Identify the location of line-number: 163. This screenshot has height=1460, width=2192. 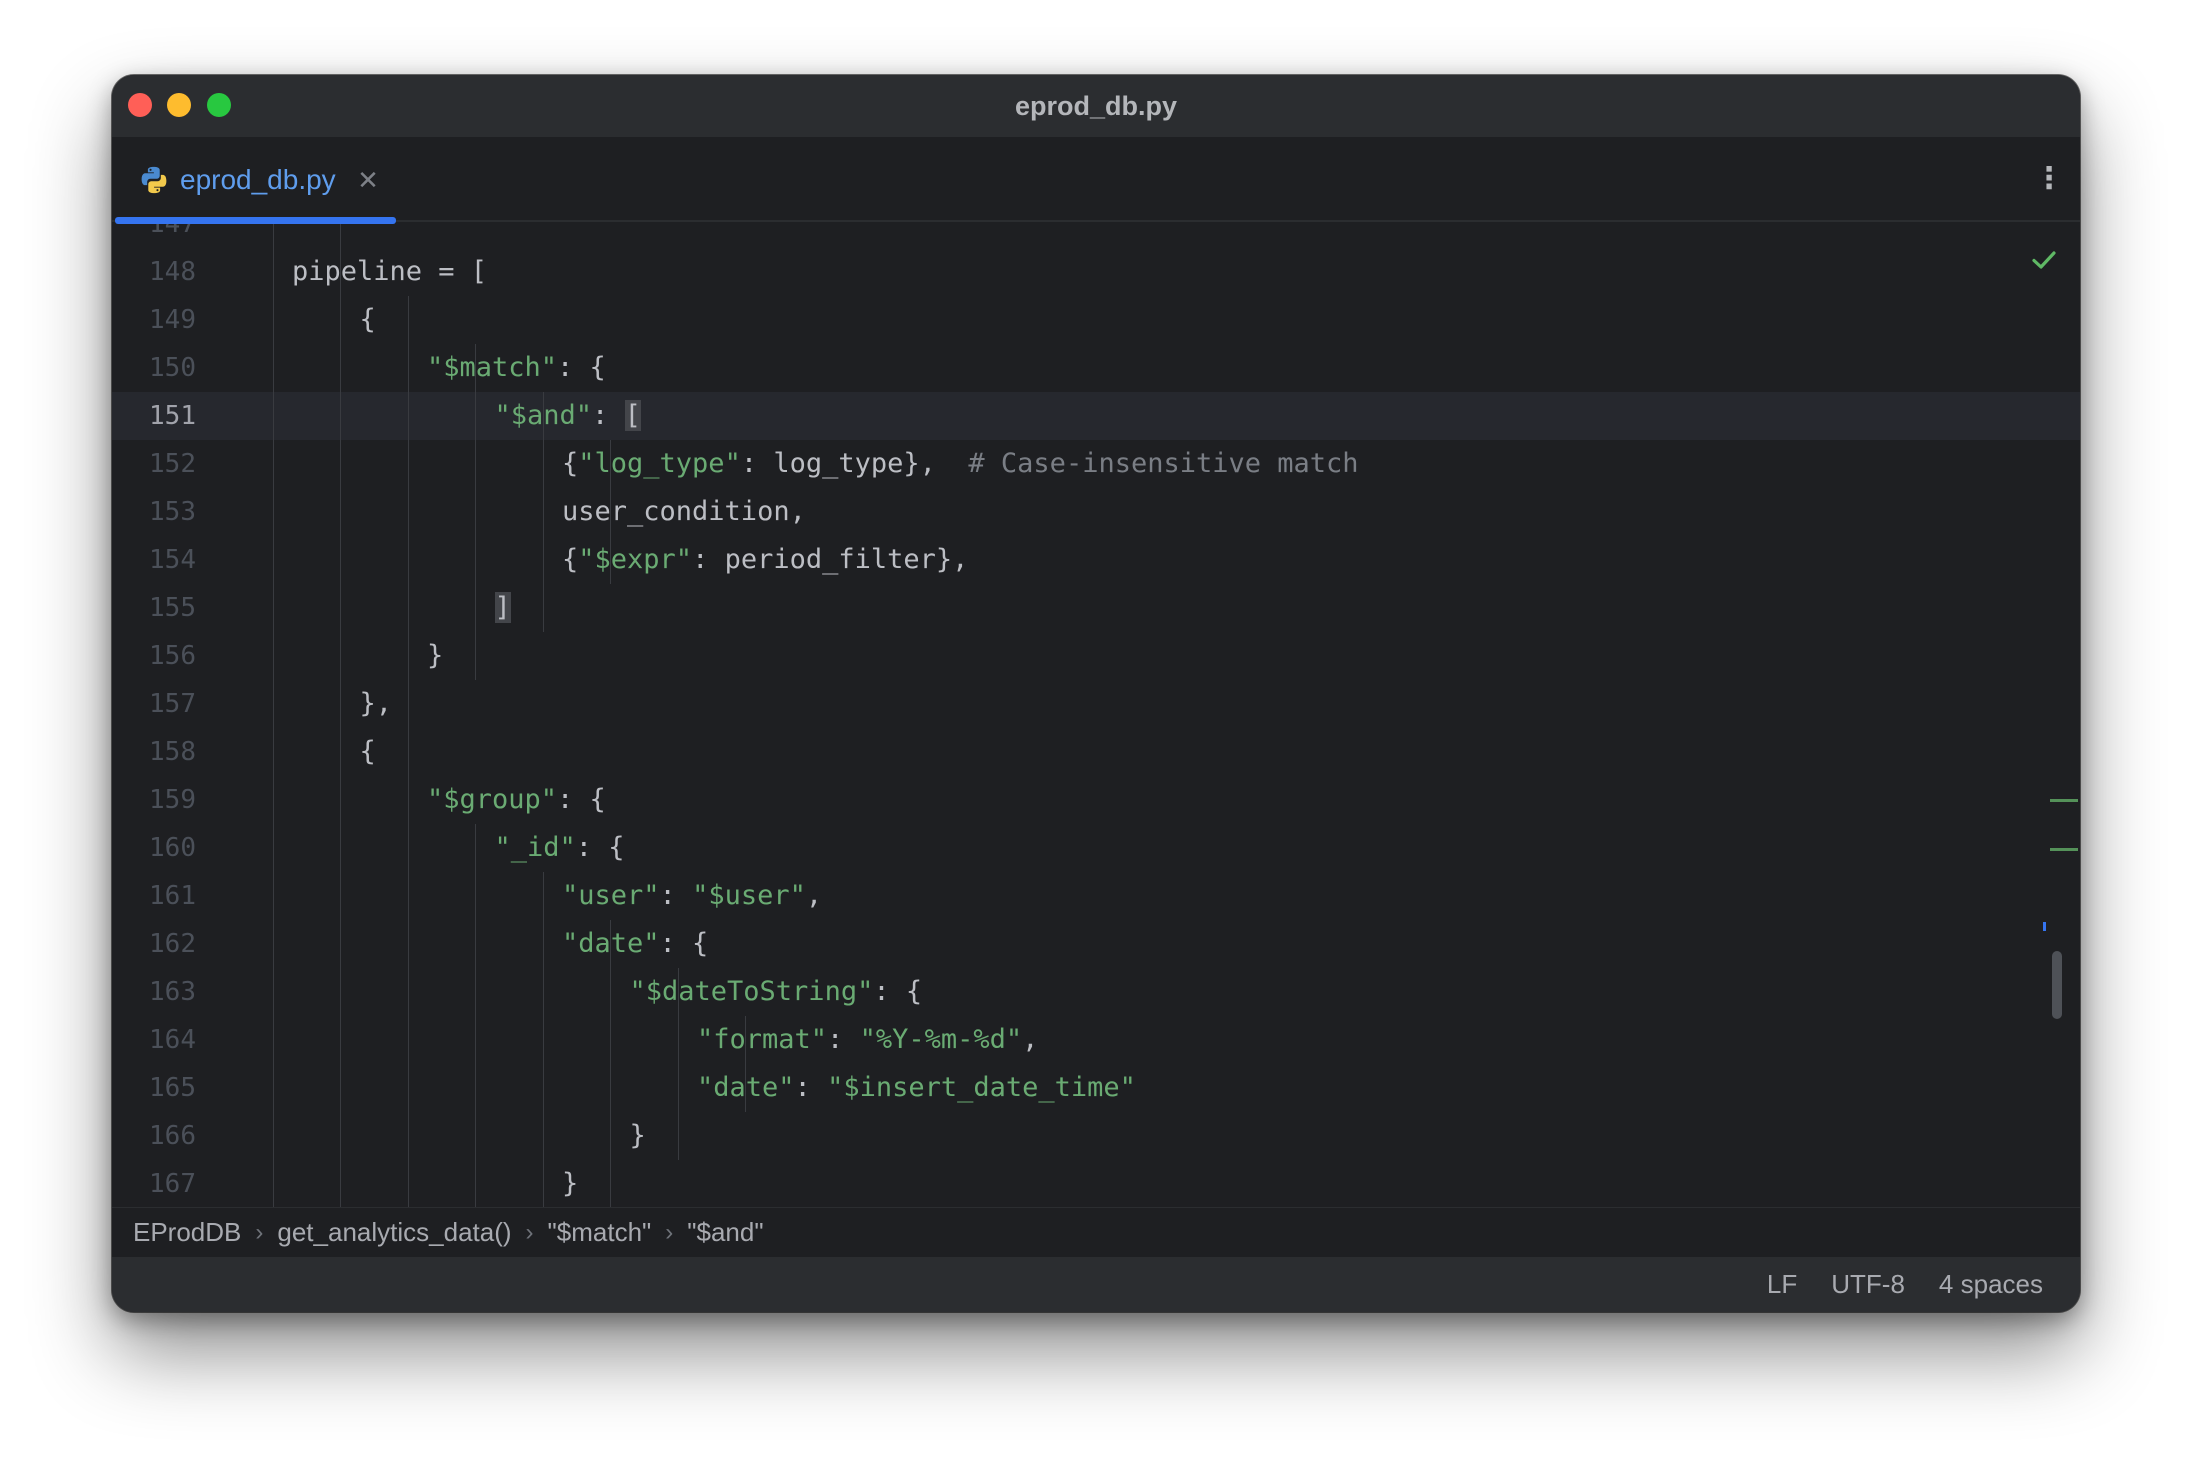
(154, 992).